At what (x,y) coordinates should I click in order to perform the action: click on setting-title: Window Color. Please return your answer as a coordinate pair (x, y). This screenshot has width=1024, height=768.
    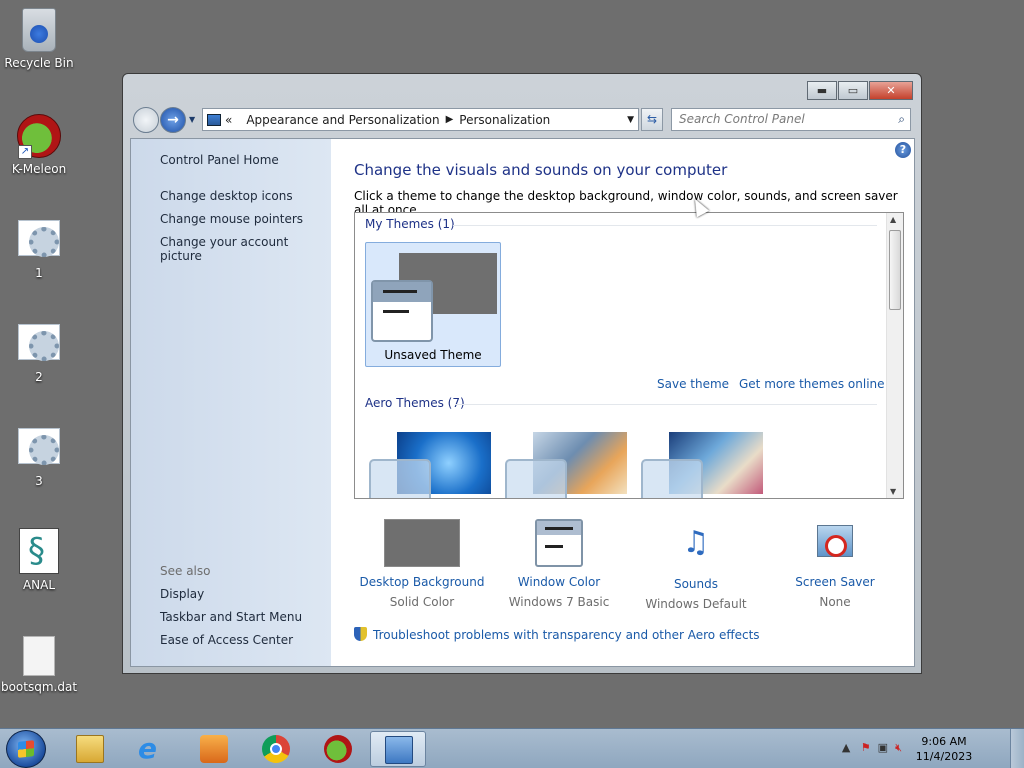
    Looking at the image, I should click on (559, 582).